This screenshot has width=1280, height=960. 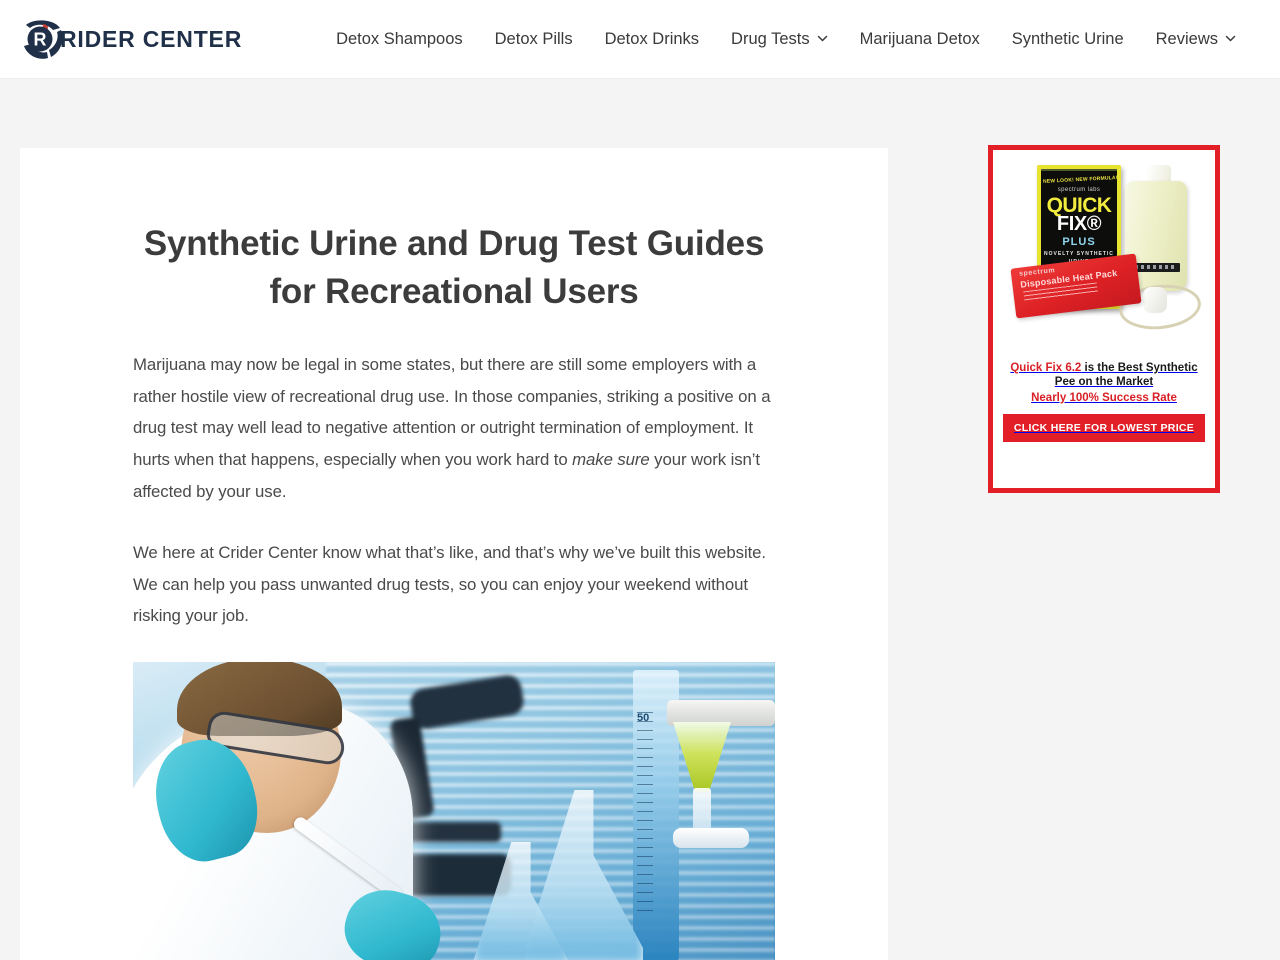 I want to click on nav-label: Marijuana Detox, so click(x=919, y=39).